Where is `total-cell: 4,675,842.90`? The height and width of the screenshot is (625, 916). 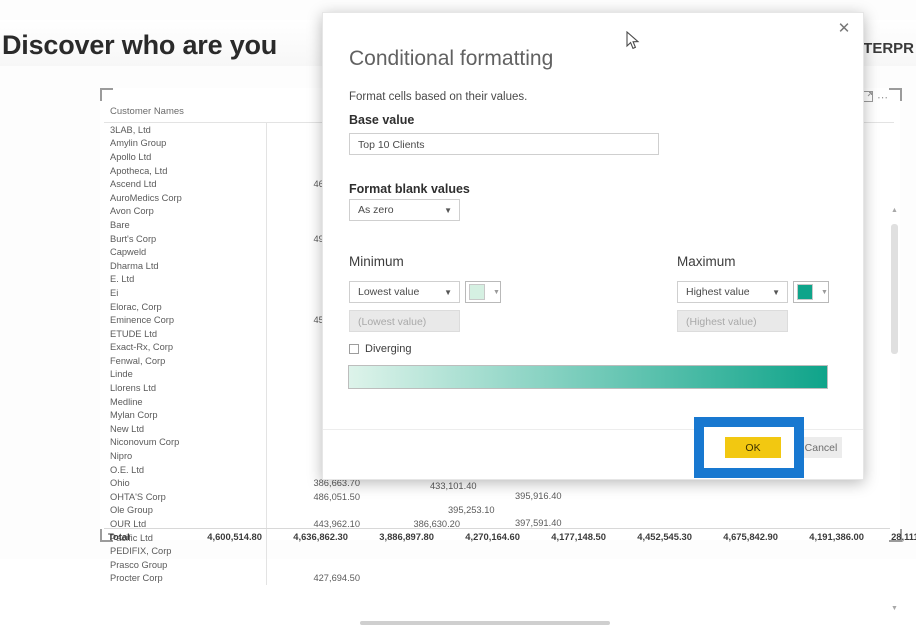
total-cell: 4,675,842.90 is located at coordinates (750, 536).